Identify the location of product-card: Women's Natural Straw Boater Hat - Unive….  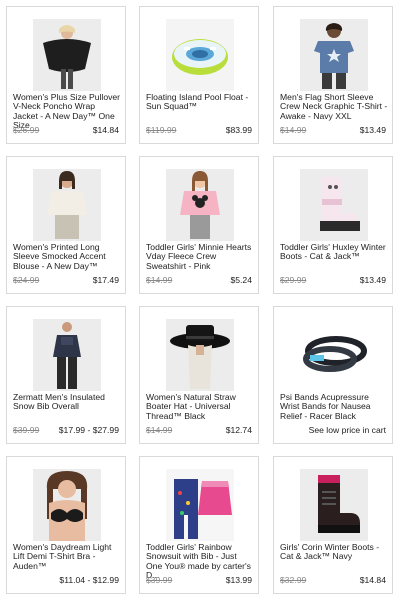
(199, 375).